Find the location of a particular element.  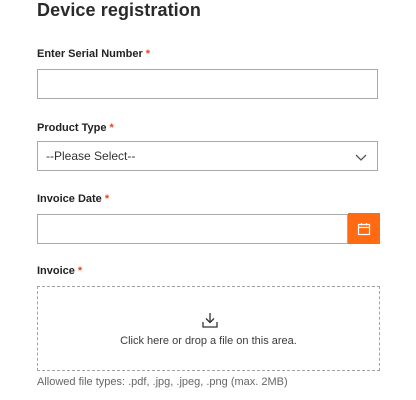

product-type-select: --Please Select-- is located at coordinates (207, 156).